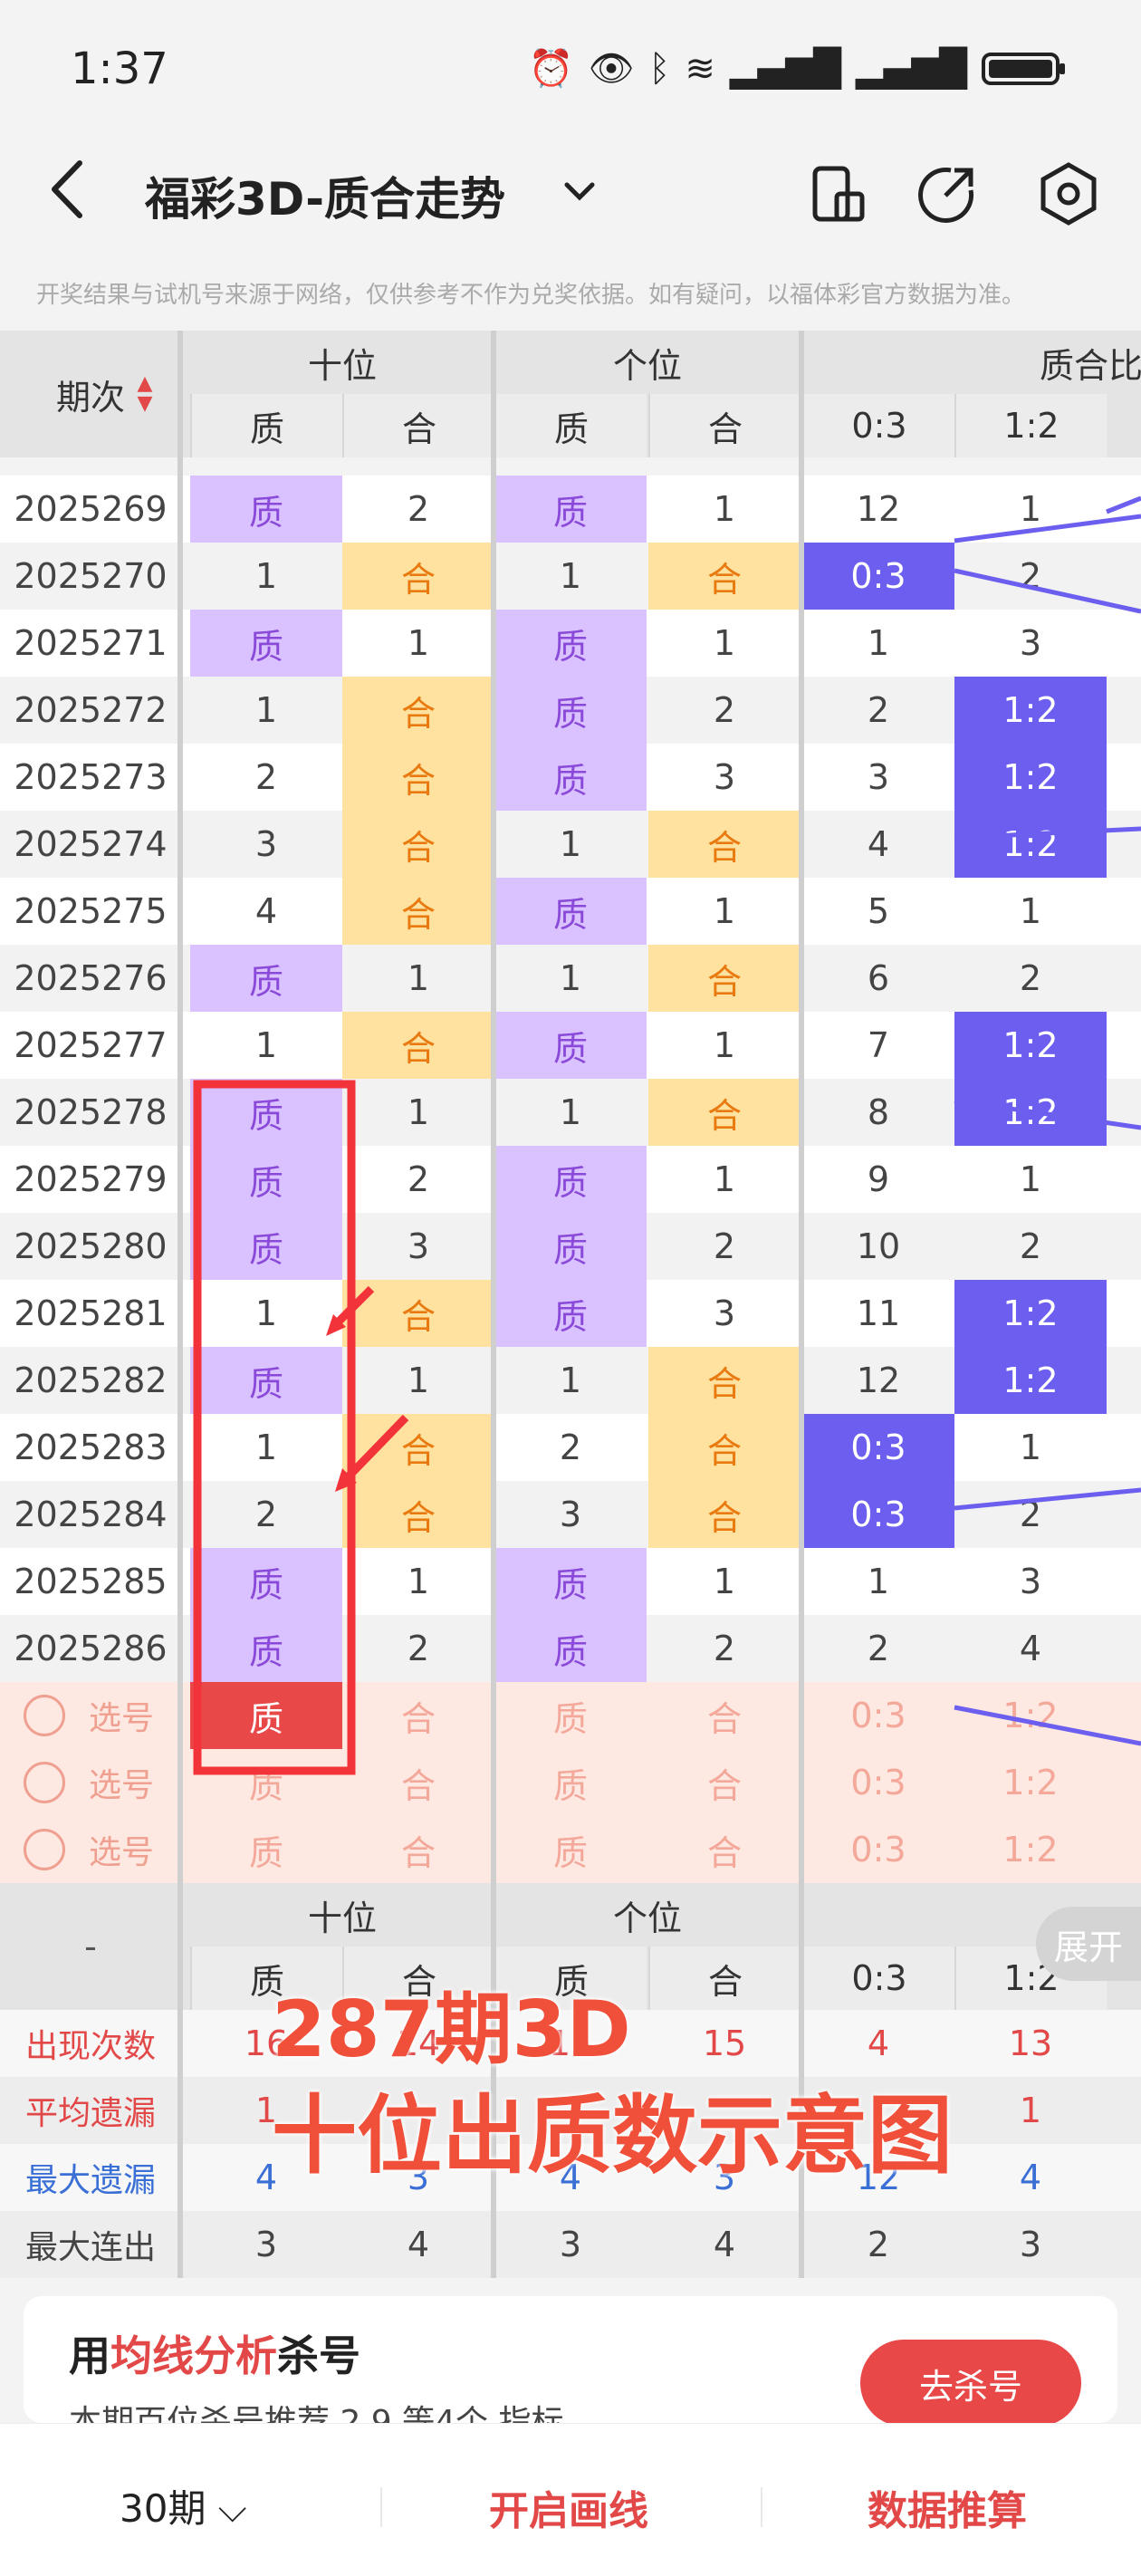 The height and width of the screenshot is (2576, 1141). What do you see at coordinates (145, 394) in the screenshot?
I see `sort-icon: ▲ ▼` at bounding box center [145, 394].